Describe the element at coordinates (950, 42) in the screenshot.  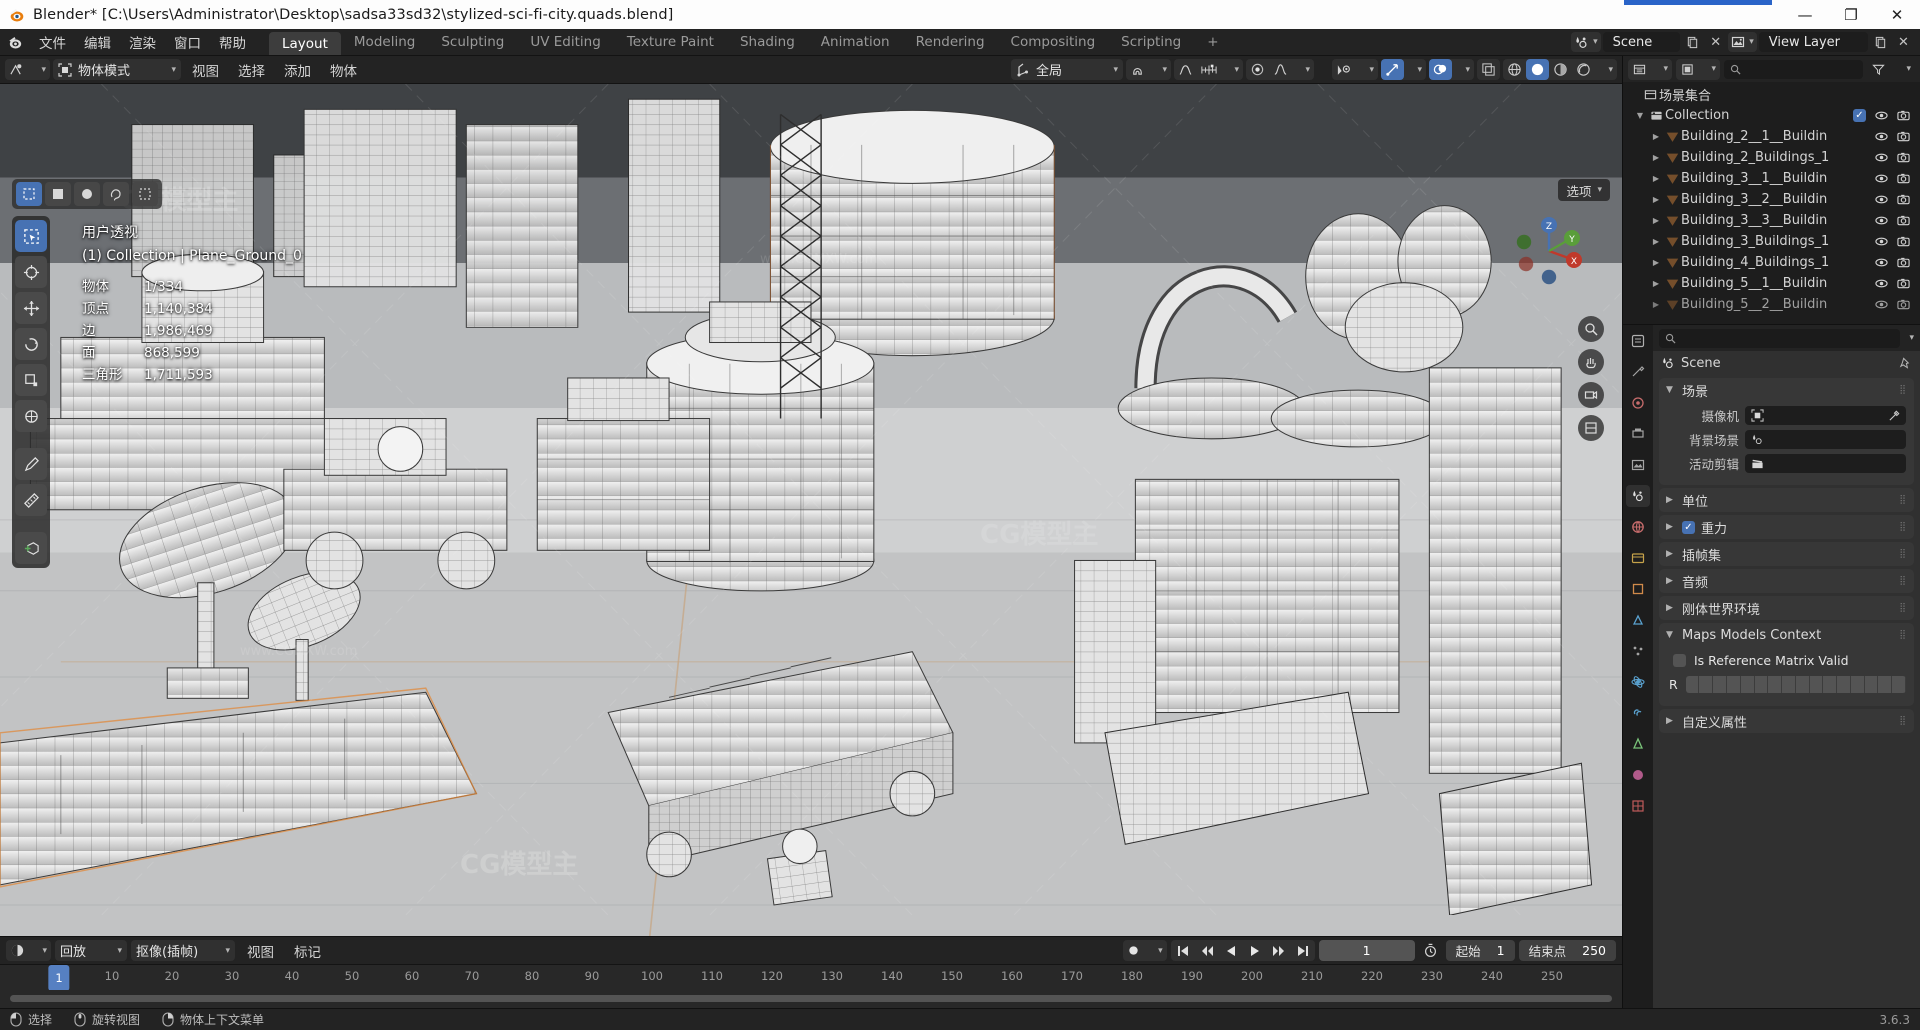
I see `tab-rendering: Rendering` at that location.